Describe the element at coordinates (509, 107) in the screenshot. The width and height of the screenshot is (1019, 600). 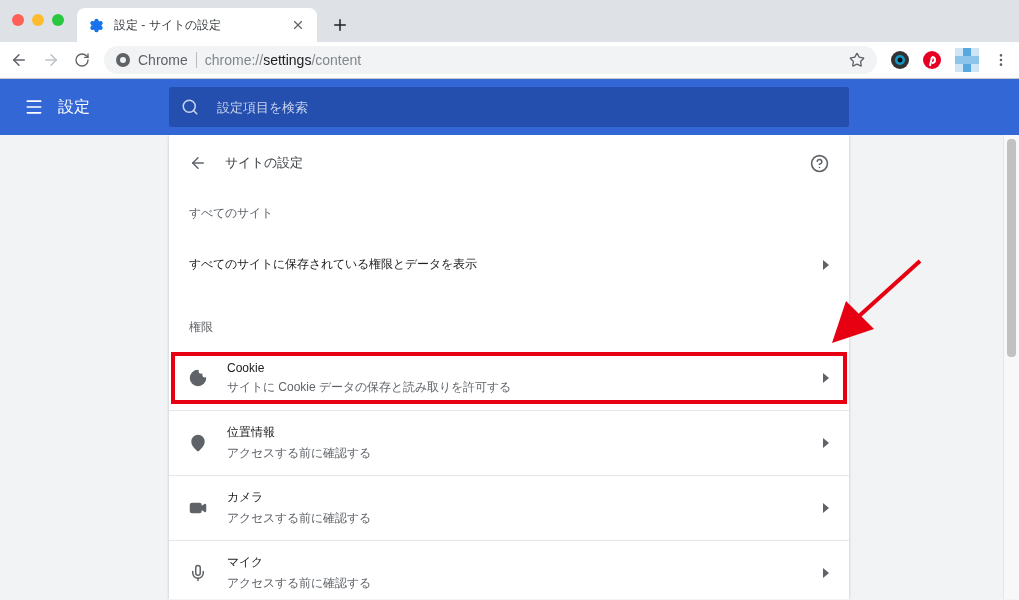
I see `search-field: 設定項目を検索` at that location.